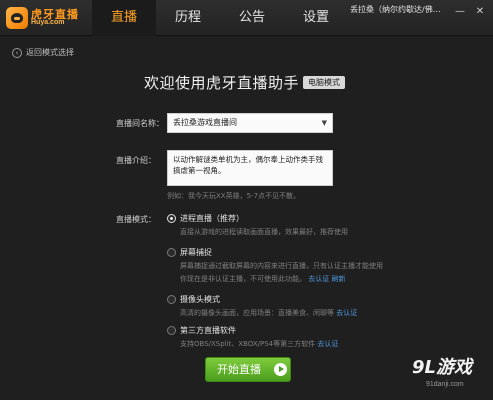 This screenshot has height=400, width=493. What do you see at coordinates (316, 18) in the screenshot?
I see `tab-settings: 设置` at bounding box center [316, 18].